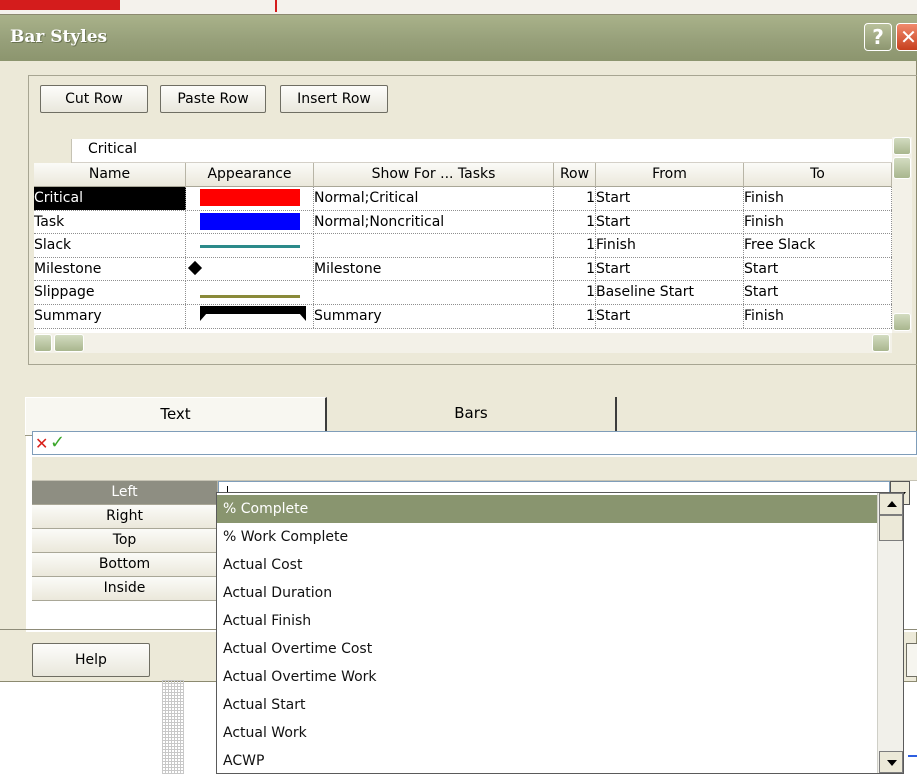 The width and height of the screenshot is (917, 774). What do you see at coordinates (547, 649) in the screenshot?
I see `list-item: Actual Overtime Cost` at bounding box center [547, 649].